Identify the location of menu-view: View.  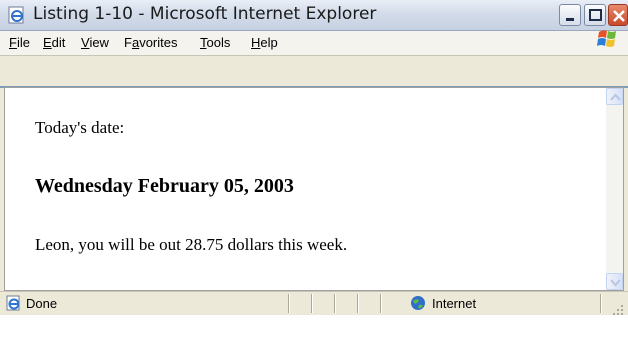
(95, 42).